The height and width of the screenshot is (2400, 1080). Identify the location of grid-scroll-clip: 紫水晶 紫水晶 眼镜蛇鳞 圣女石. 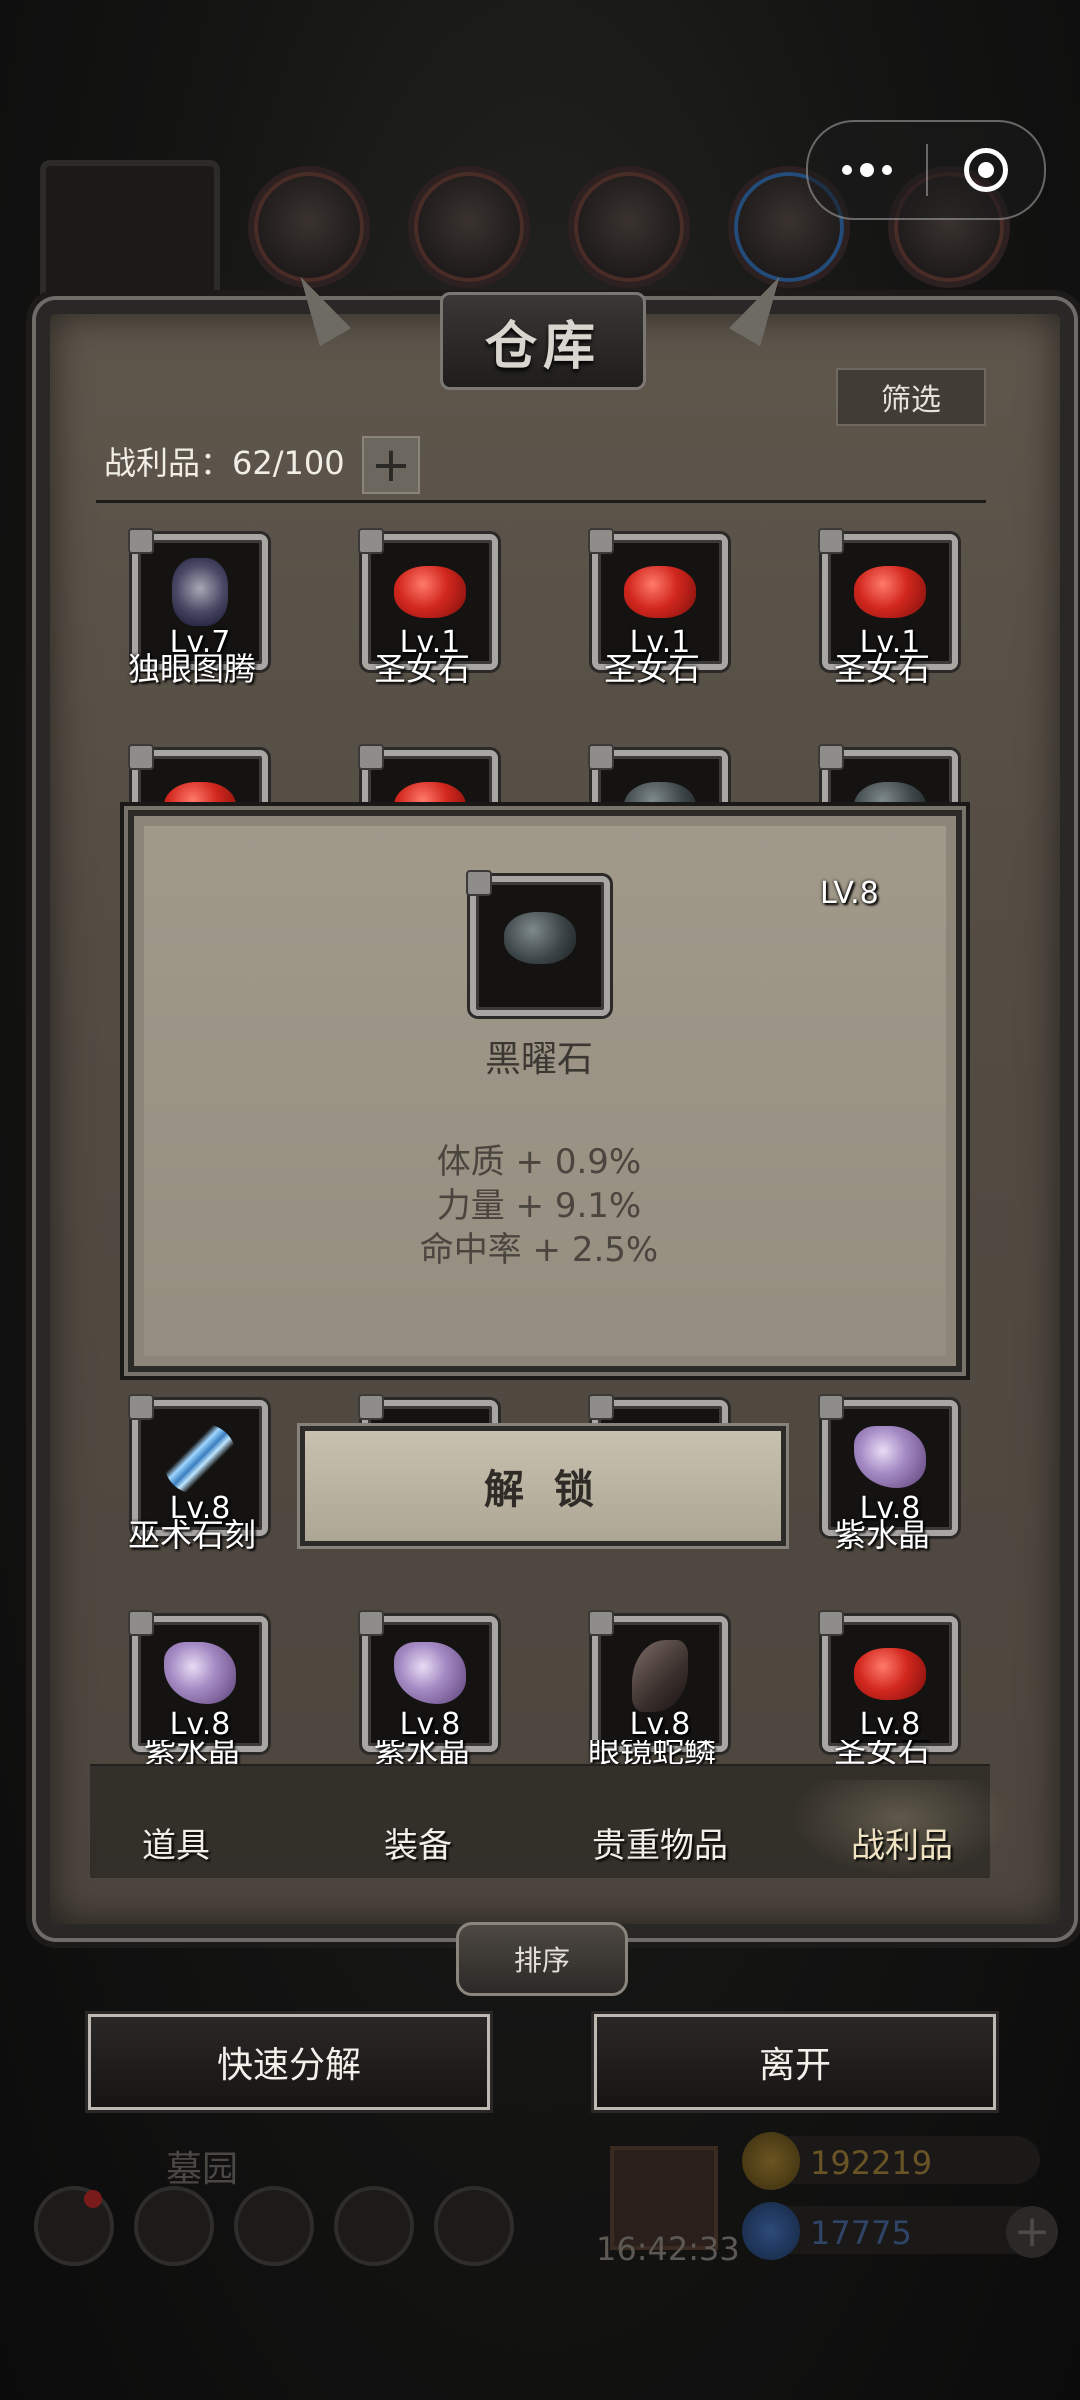
(540, 1752).